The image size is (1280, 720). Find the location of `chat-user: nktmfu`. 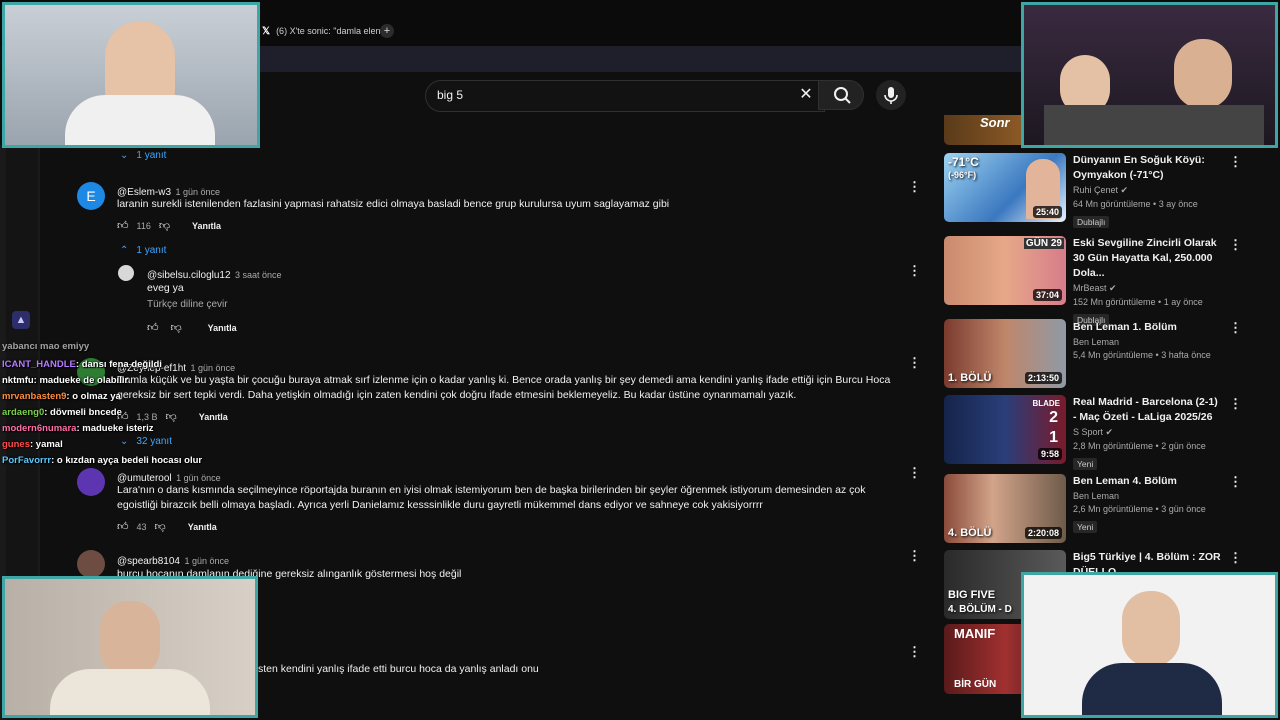

chat-user: nktmfu is located at coordinates (18, 380).